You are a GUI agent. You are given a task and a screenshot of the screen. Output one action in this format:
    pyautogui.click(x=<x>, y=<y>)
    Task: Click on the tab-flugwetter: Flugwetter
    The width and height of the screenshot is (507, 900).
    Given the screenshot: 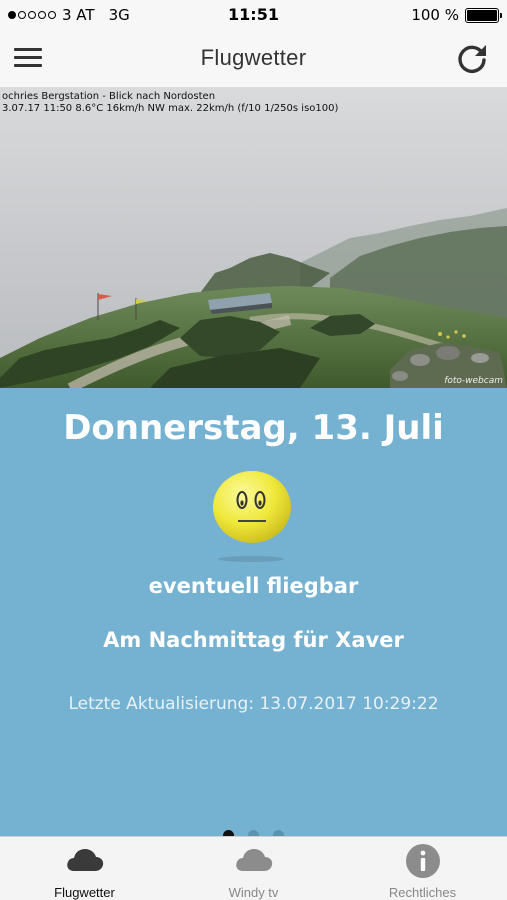 What is the action you would take?
    pyautogui.click(x=84, y=868)
    